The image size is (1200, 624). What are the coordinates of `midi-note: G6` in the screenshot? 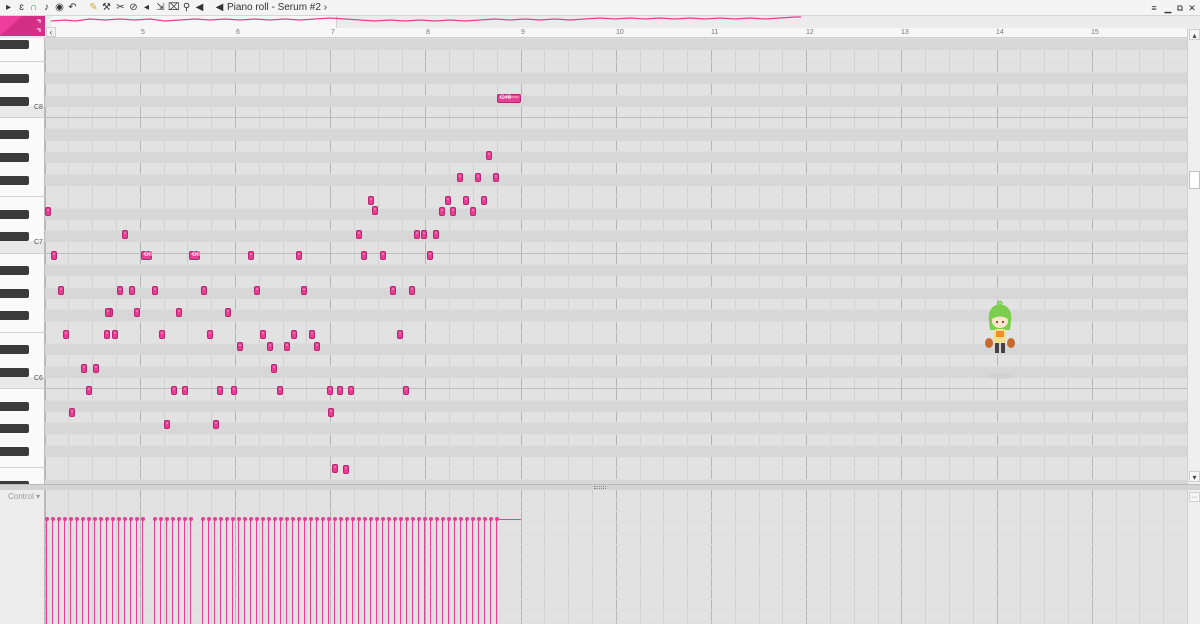 It's located at (194, 255).